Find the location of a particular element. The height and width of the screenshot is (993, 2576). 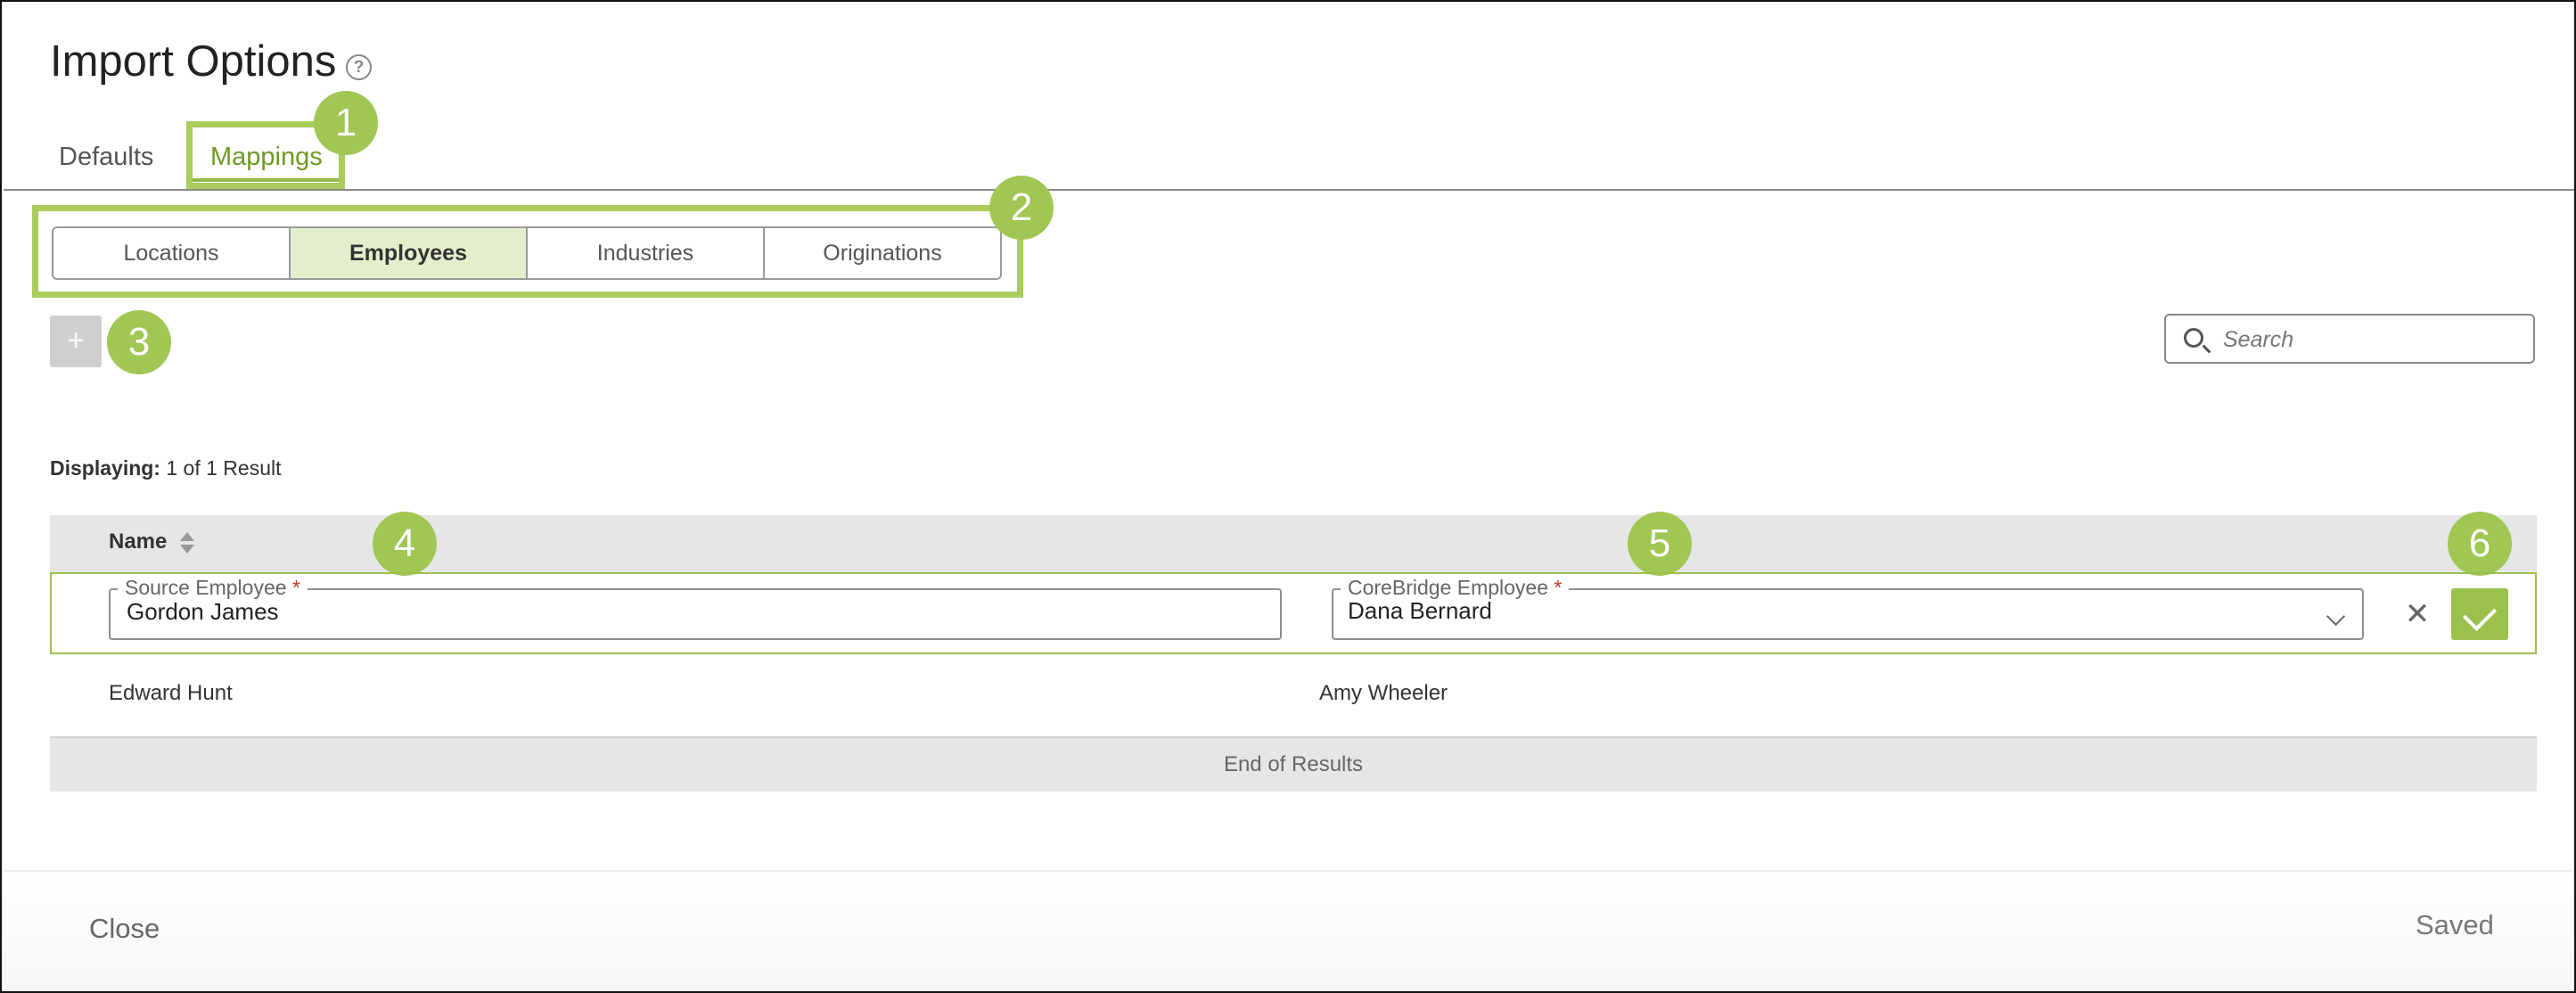

source-employee-label: Source Employee * is located at coordinates (213, 587).